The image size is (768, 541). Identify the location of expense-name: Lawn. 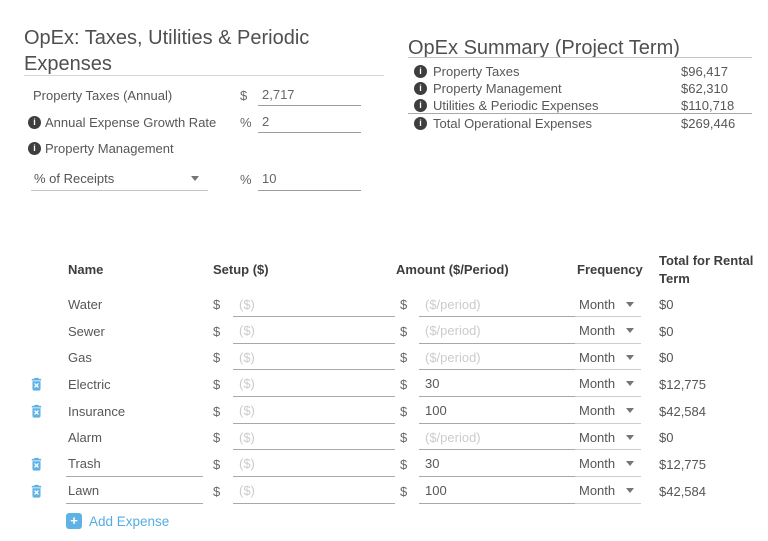
(134, 491).